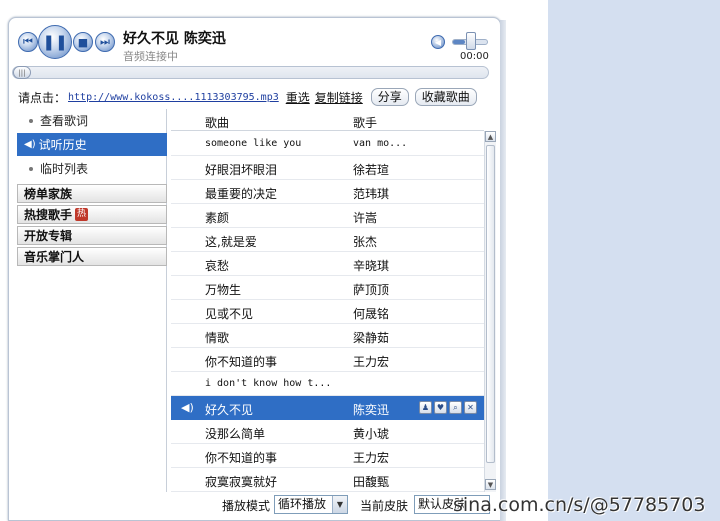  Describe the element at coordinates (327, 264) in the screenshot. I see `table-row: 哀愁 辛晓琪` at that location.